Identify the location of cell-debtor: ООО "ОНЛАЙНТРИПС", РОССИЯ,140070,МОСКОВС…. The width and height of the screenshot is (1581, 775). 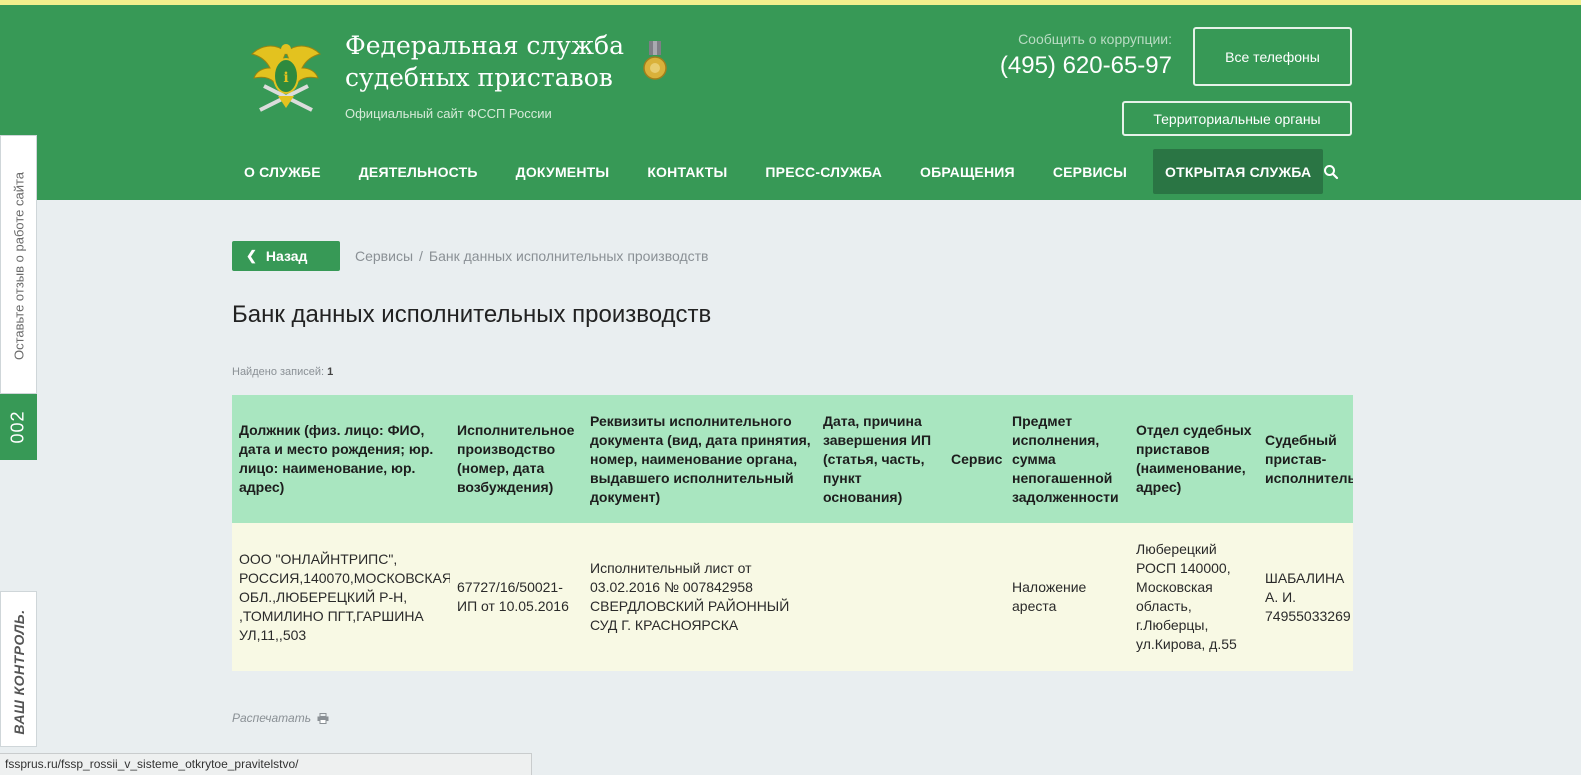
(341, 597).